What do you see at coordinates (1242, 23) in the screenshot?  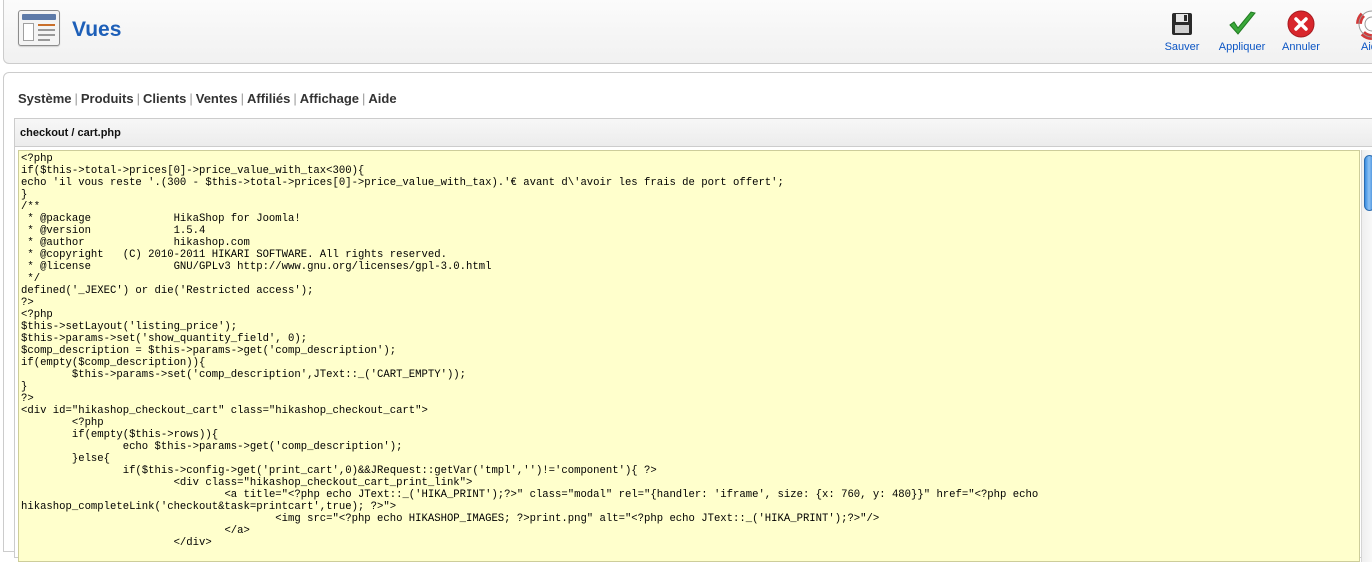 I see `checkmark-icon` at bounding box center [1242, 23].